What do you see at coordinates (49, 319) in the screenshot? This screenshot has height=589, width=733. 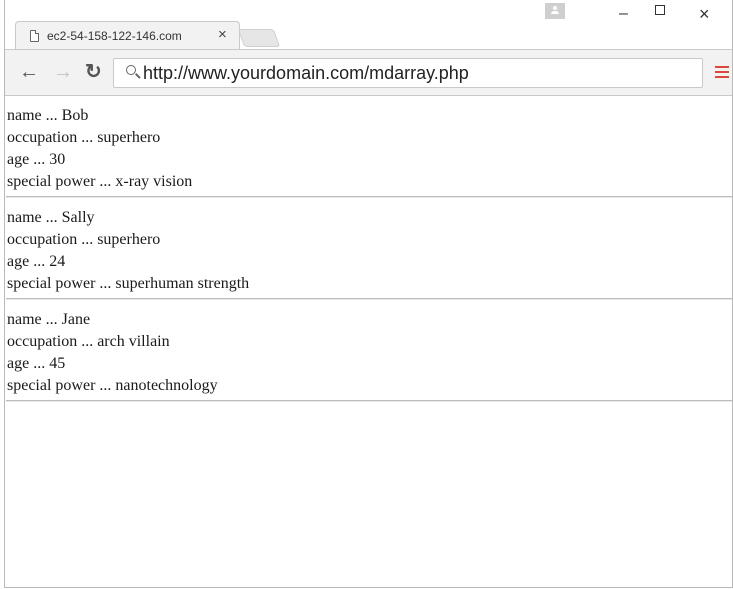 I see `record-name: name ... Jane` at bounding box center [49, 319].